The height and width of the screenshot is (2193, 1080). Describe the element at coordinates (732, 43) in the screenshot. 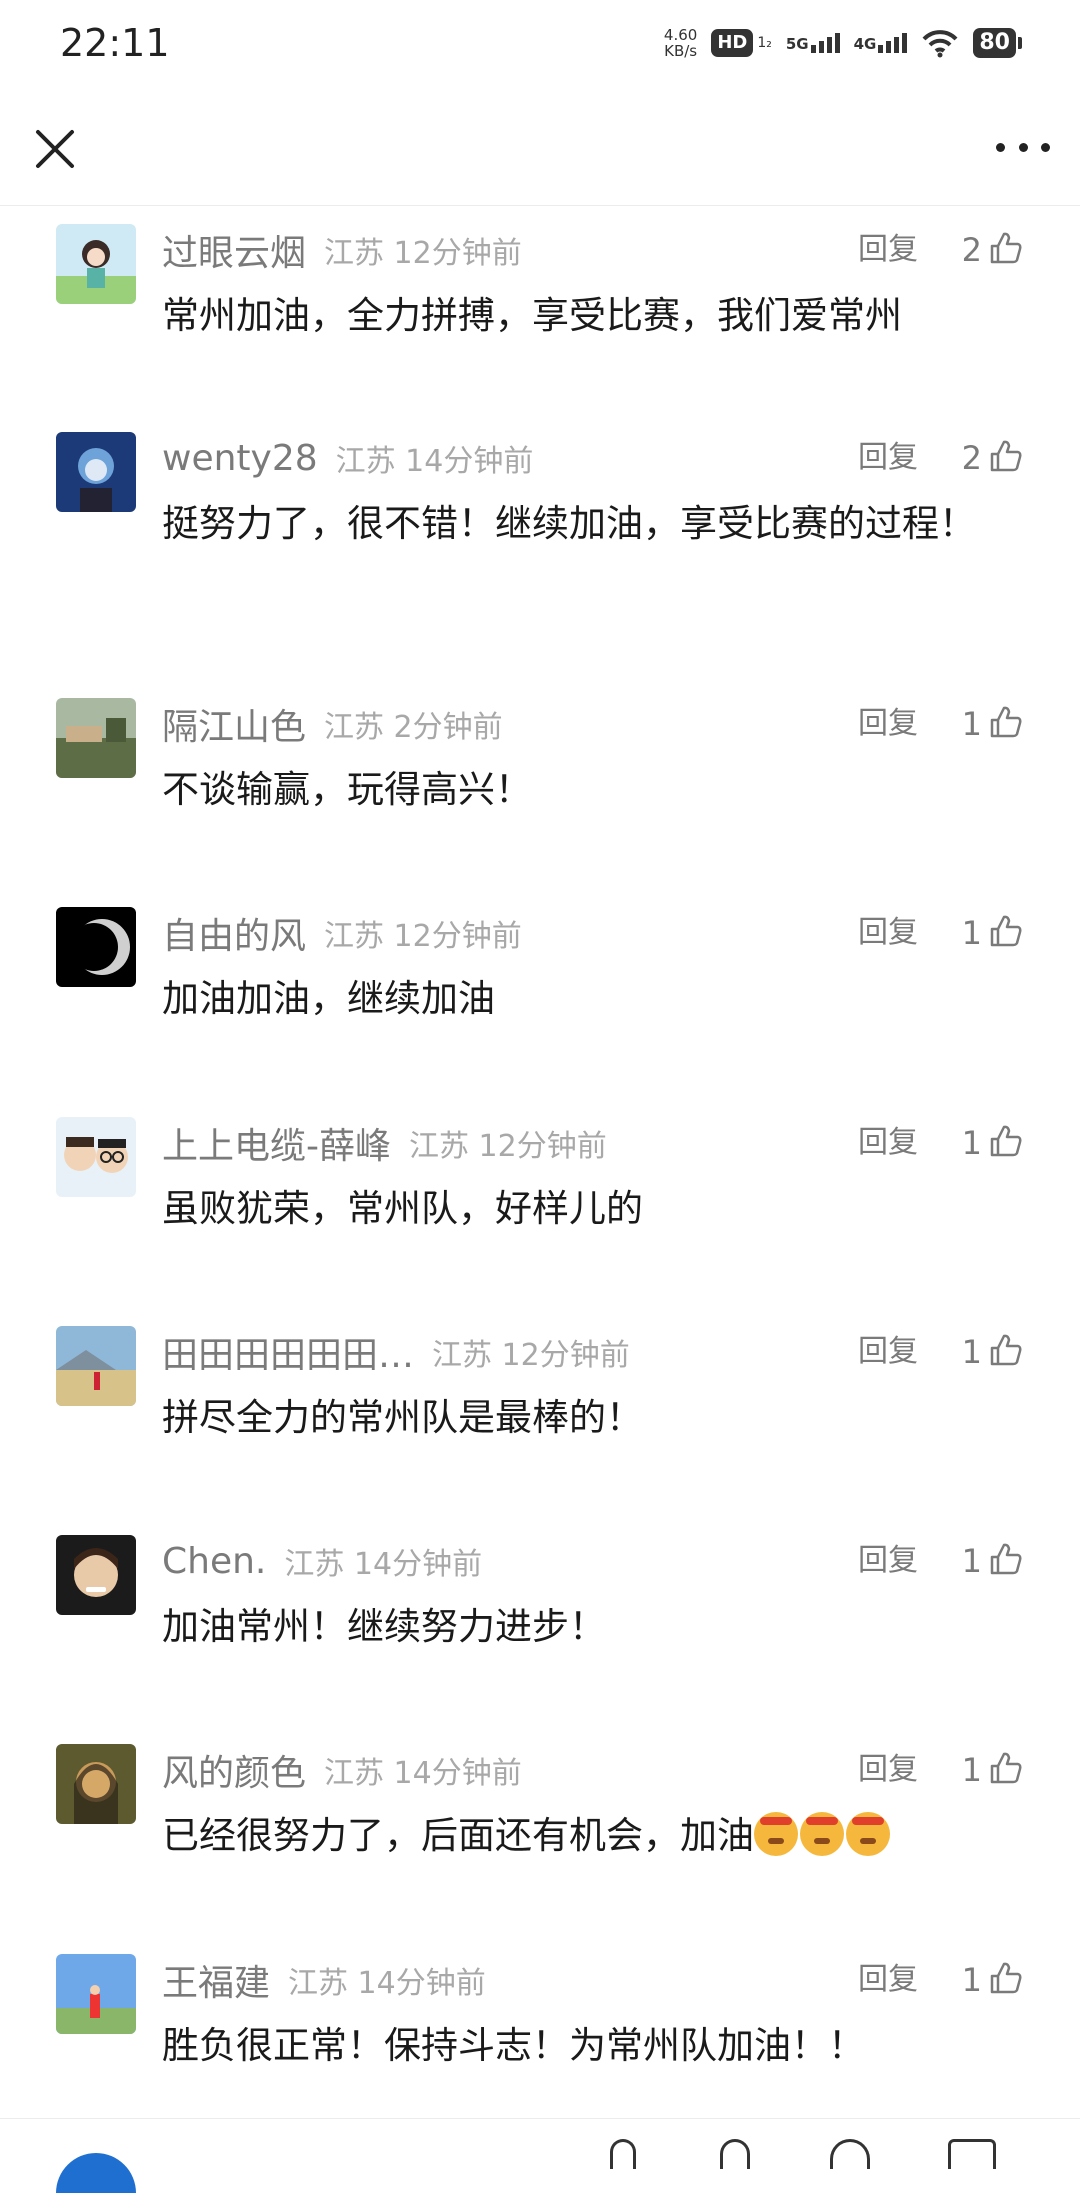

I see `hd-icon: HD` at that location.